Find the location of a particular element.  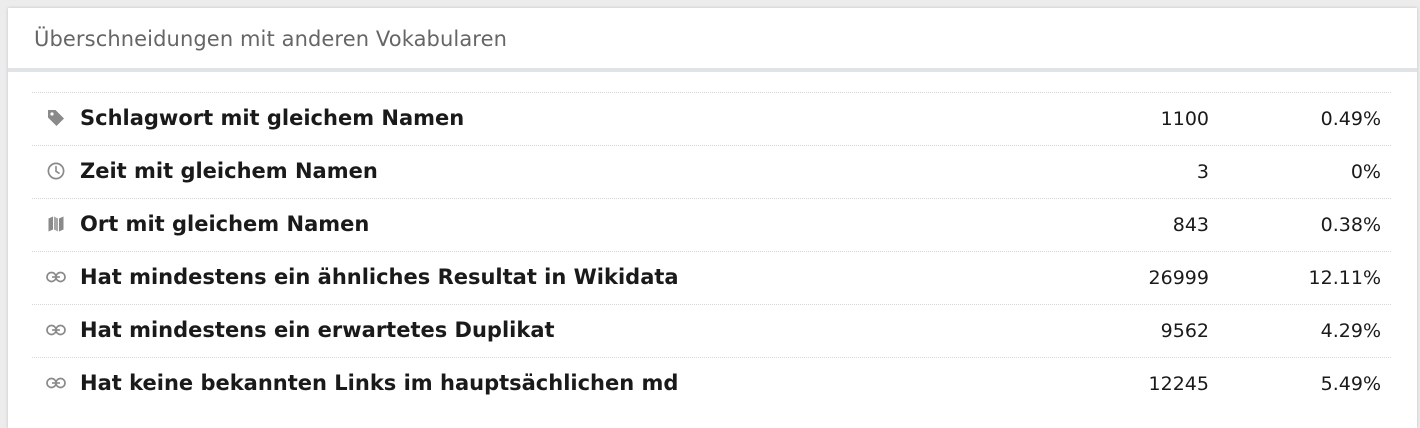

row-count: 9562 is located at coordinates (1184, 331).